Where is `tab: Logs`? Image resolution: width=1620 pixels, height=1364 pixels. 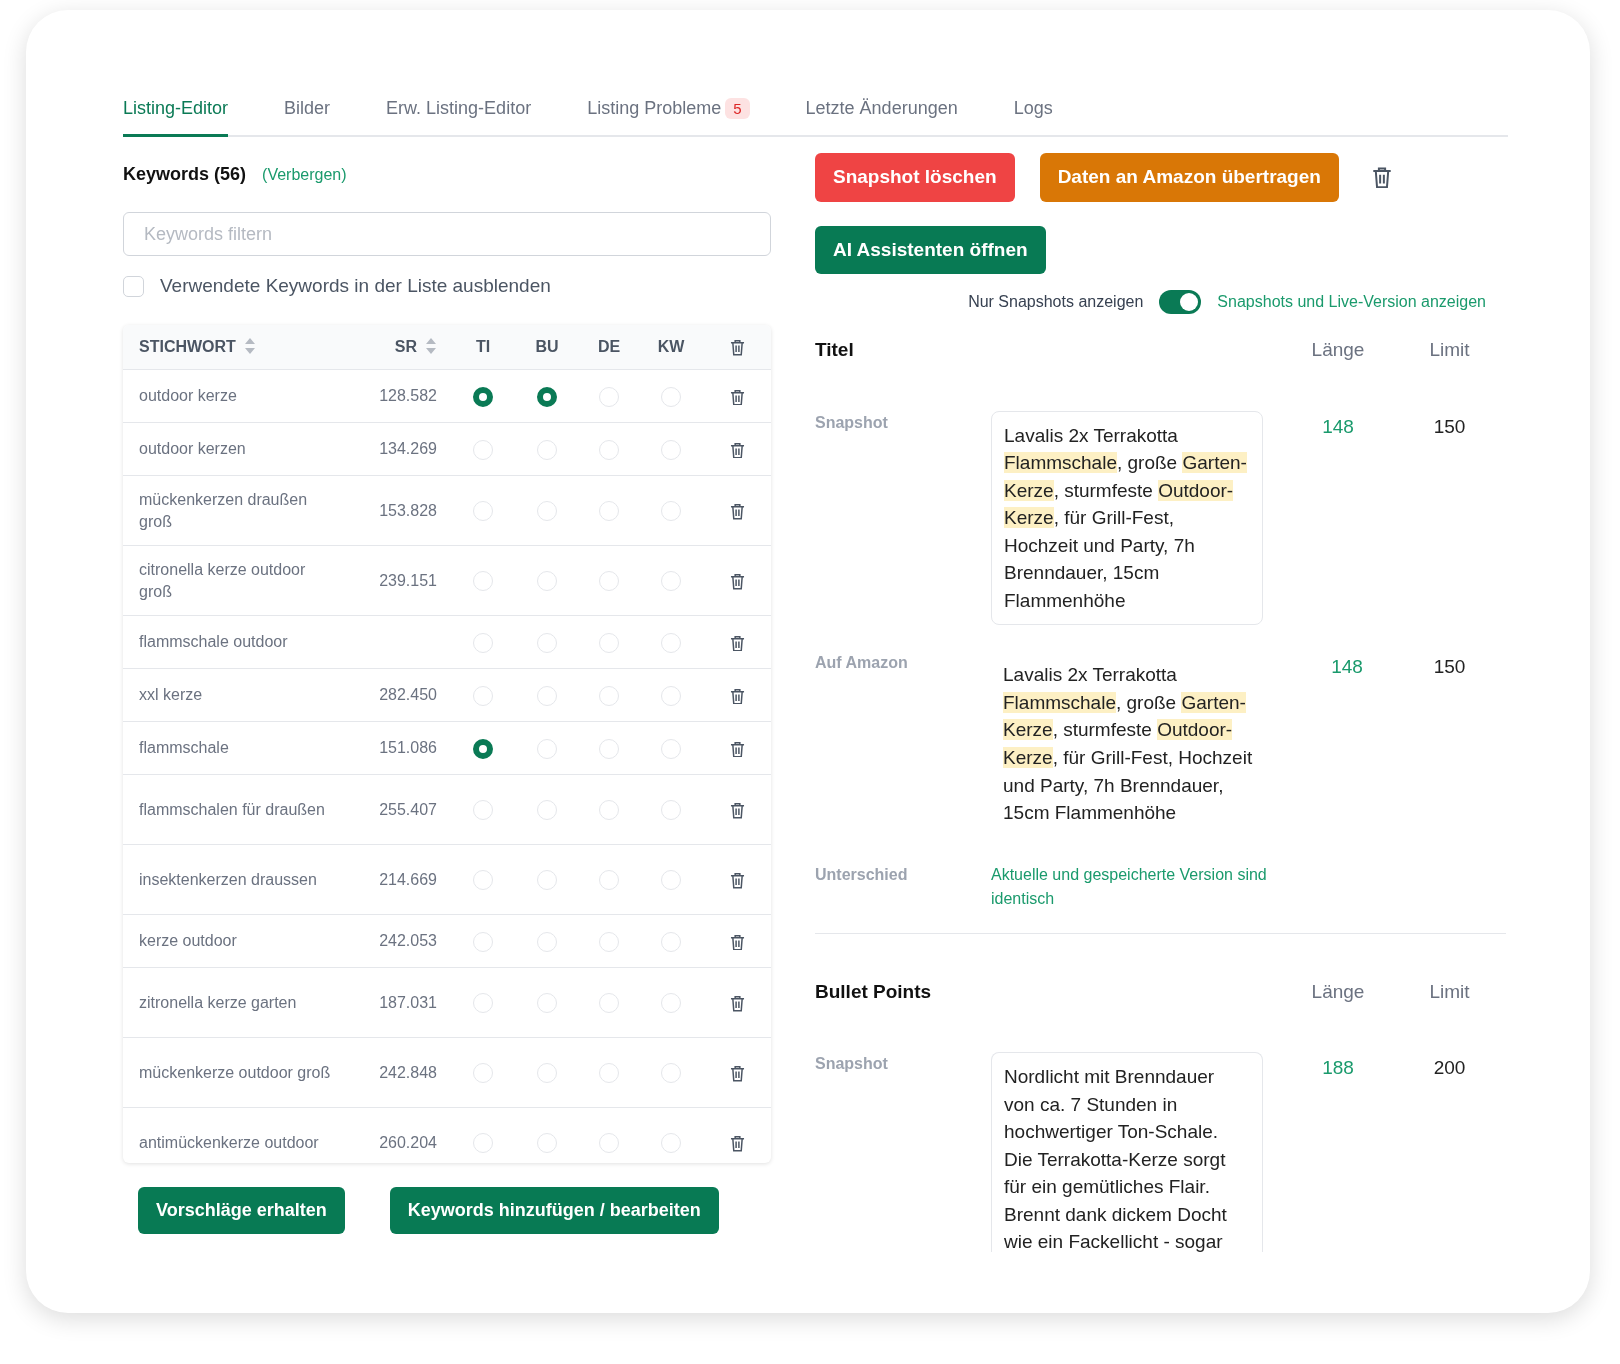
tab: Logs is located at coordinates (1033, 110).